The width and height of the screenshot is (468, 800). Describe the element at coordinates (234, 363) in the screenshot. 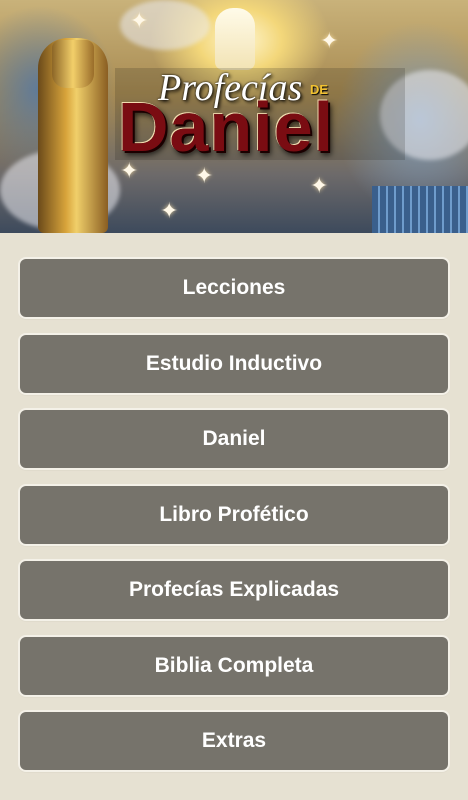

I see `estudio-inductivo-button: Estudio Inductivo` at that location.